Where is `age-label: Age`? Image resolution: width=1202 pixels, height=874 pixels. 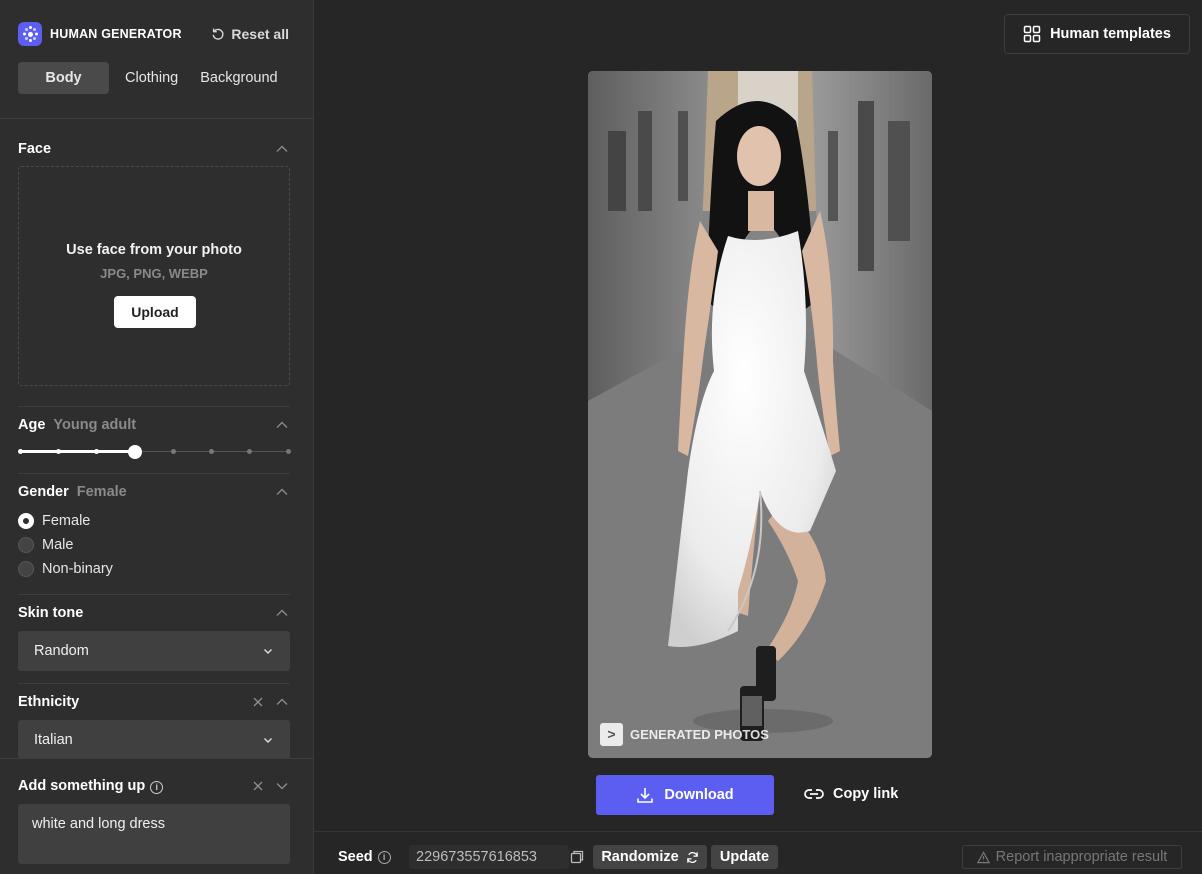 age-label: Age is located at coordinates (32, 425).